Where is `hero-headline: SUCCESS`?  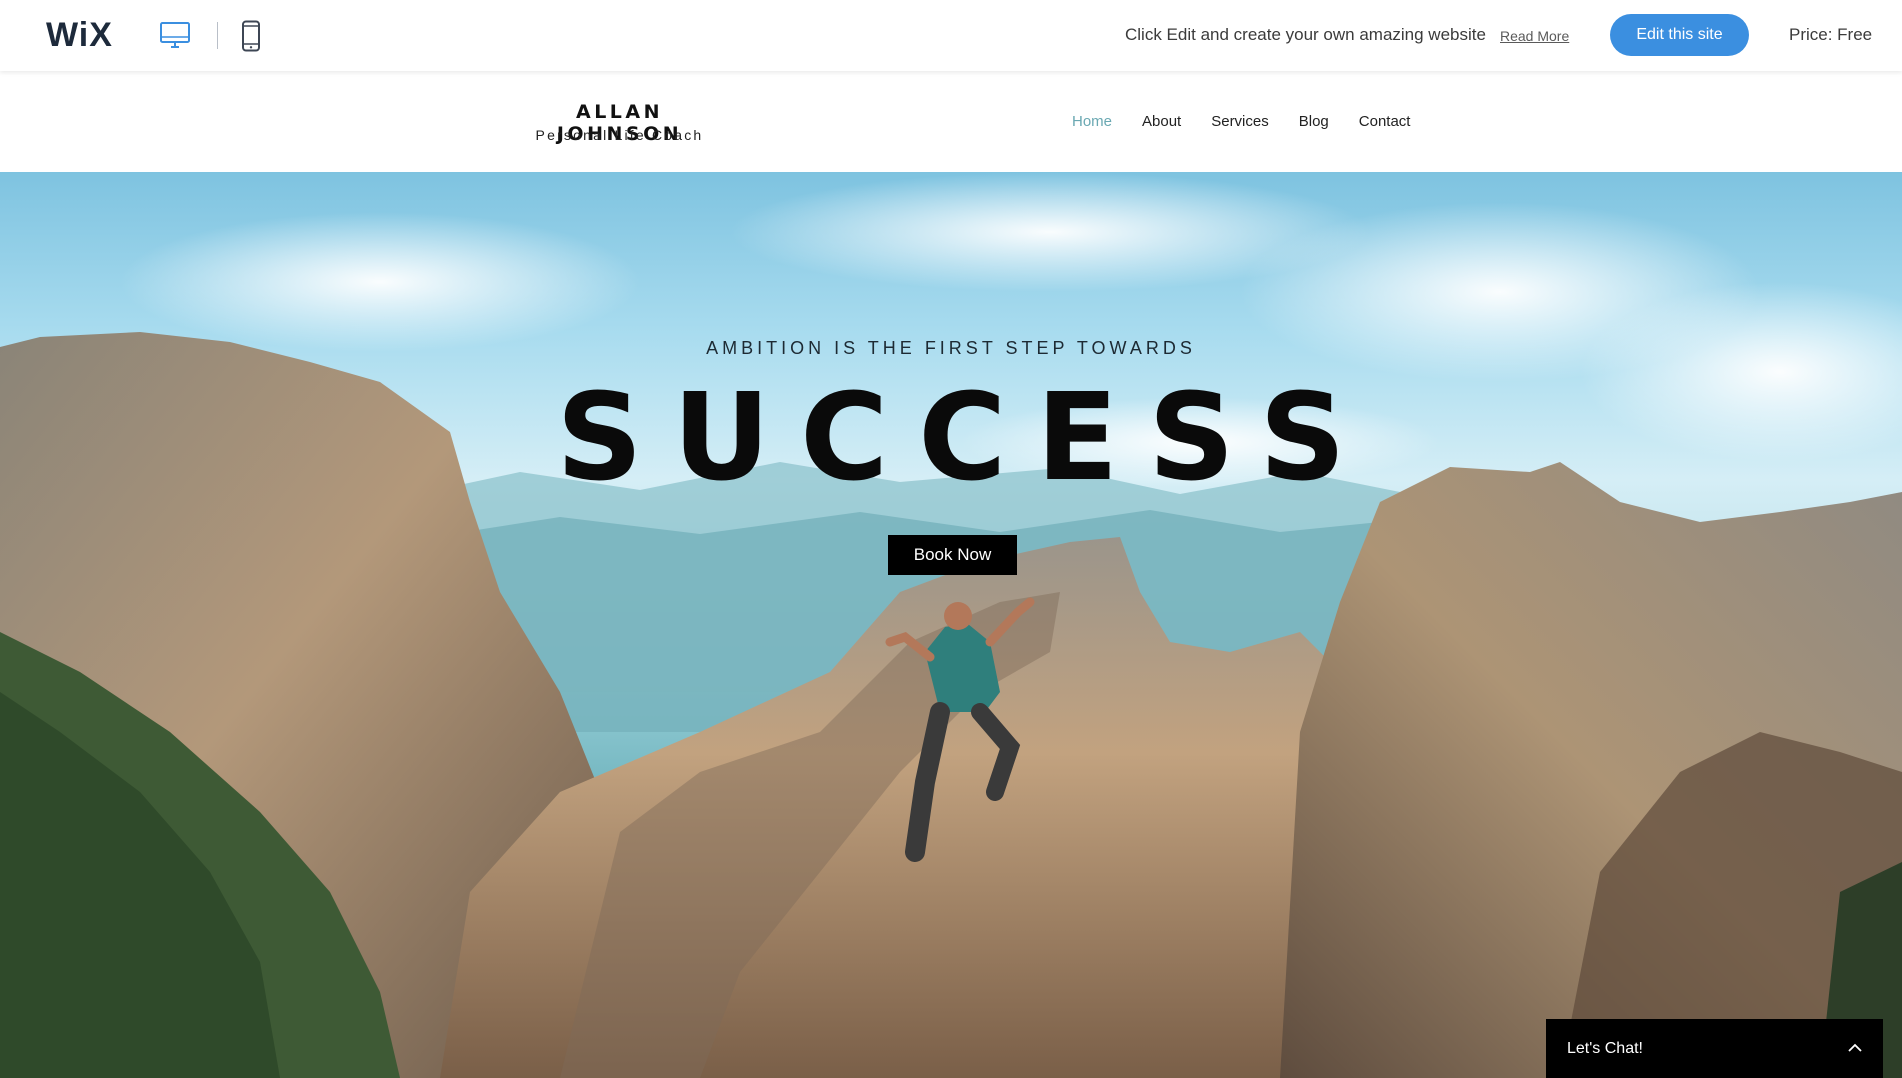 hero-headline: SUCCESS is located at coordinates (966, 438).